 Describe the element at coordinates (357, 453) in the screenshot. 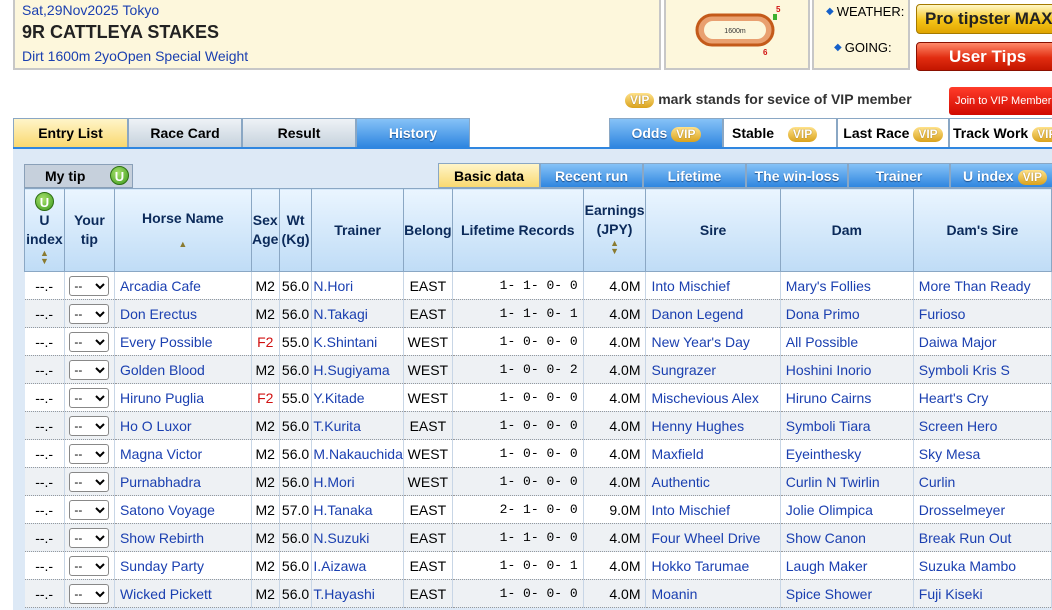

I see `trainer-link: M.Nakauchida` at that location.